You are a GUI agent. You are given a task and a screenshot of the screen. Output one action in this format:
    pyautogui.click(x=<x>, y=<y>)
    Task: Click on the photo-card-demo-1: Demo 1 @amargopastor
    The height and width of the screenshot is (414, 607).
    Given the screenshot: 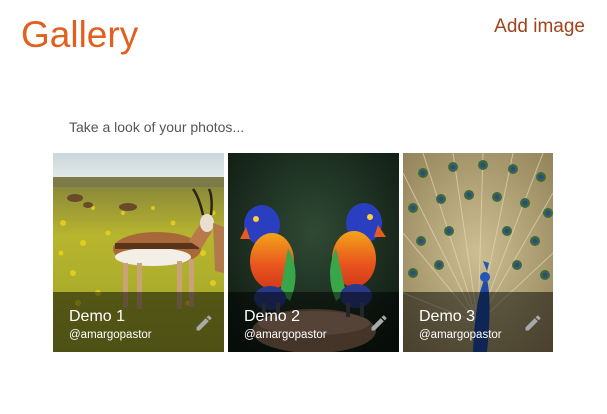 What is the action you would take?
    pyautogui.click(x=138, y=252)
    